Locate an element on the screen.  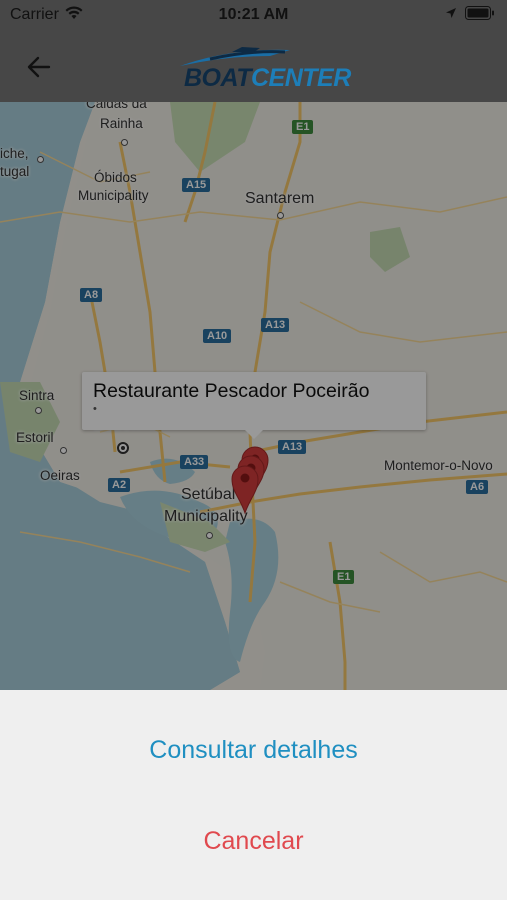
view-details-button: Consultar detalhes is located at coordinates (253, 750).